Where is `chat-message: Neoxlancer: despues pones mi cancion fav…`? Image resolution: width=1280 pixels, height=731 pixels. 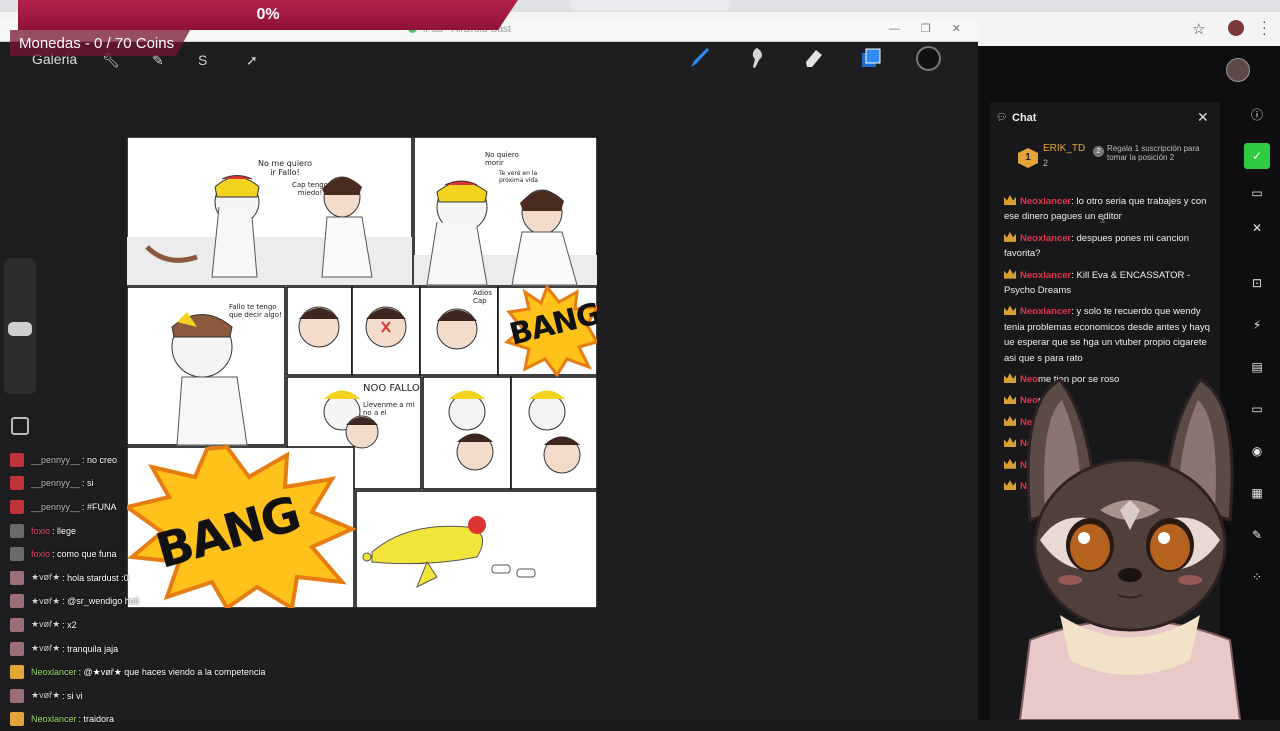
chat-message: Neoxlancer: despues pones mi cancion fav… is located at coordinates (1108, 246).